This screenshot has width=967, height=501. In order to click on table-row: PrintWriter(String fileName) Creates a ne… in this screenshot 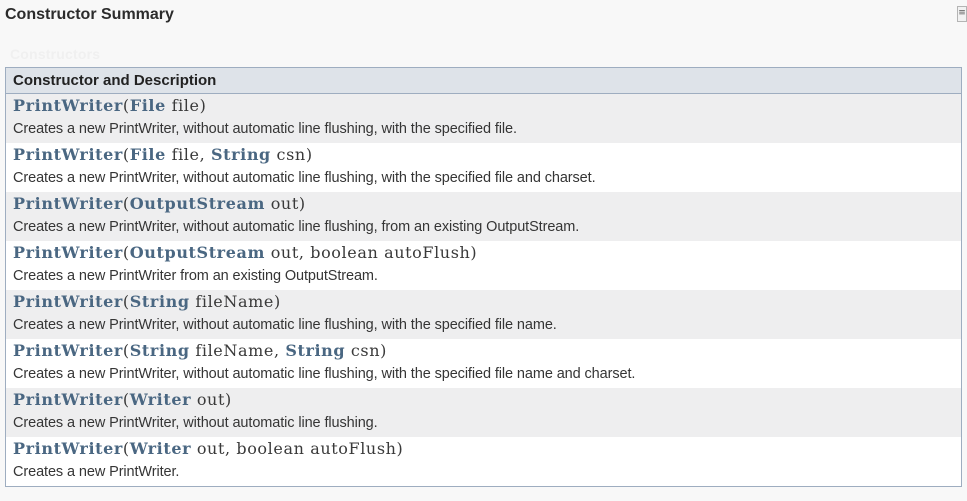, I will do `click(483, 314)`.